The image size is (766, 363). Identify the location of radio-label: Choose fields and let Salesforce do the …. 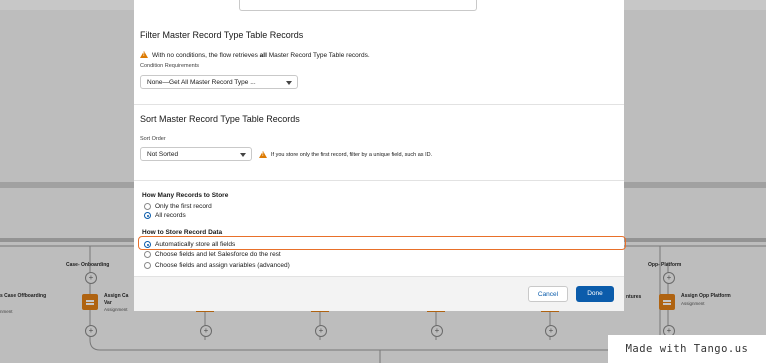
(218, 254).